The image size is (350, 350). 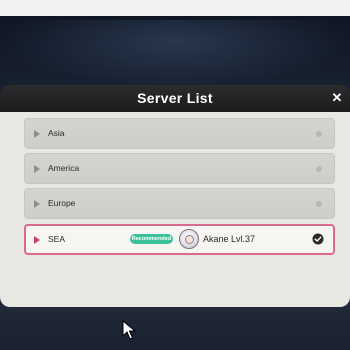 I want to click on server-name: Asia, so click(x=56, y=133).